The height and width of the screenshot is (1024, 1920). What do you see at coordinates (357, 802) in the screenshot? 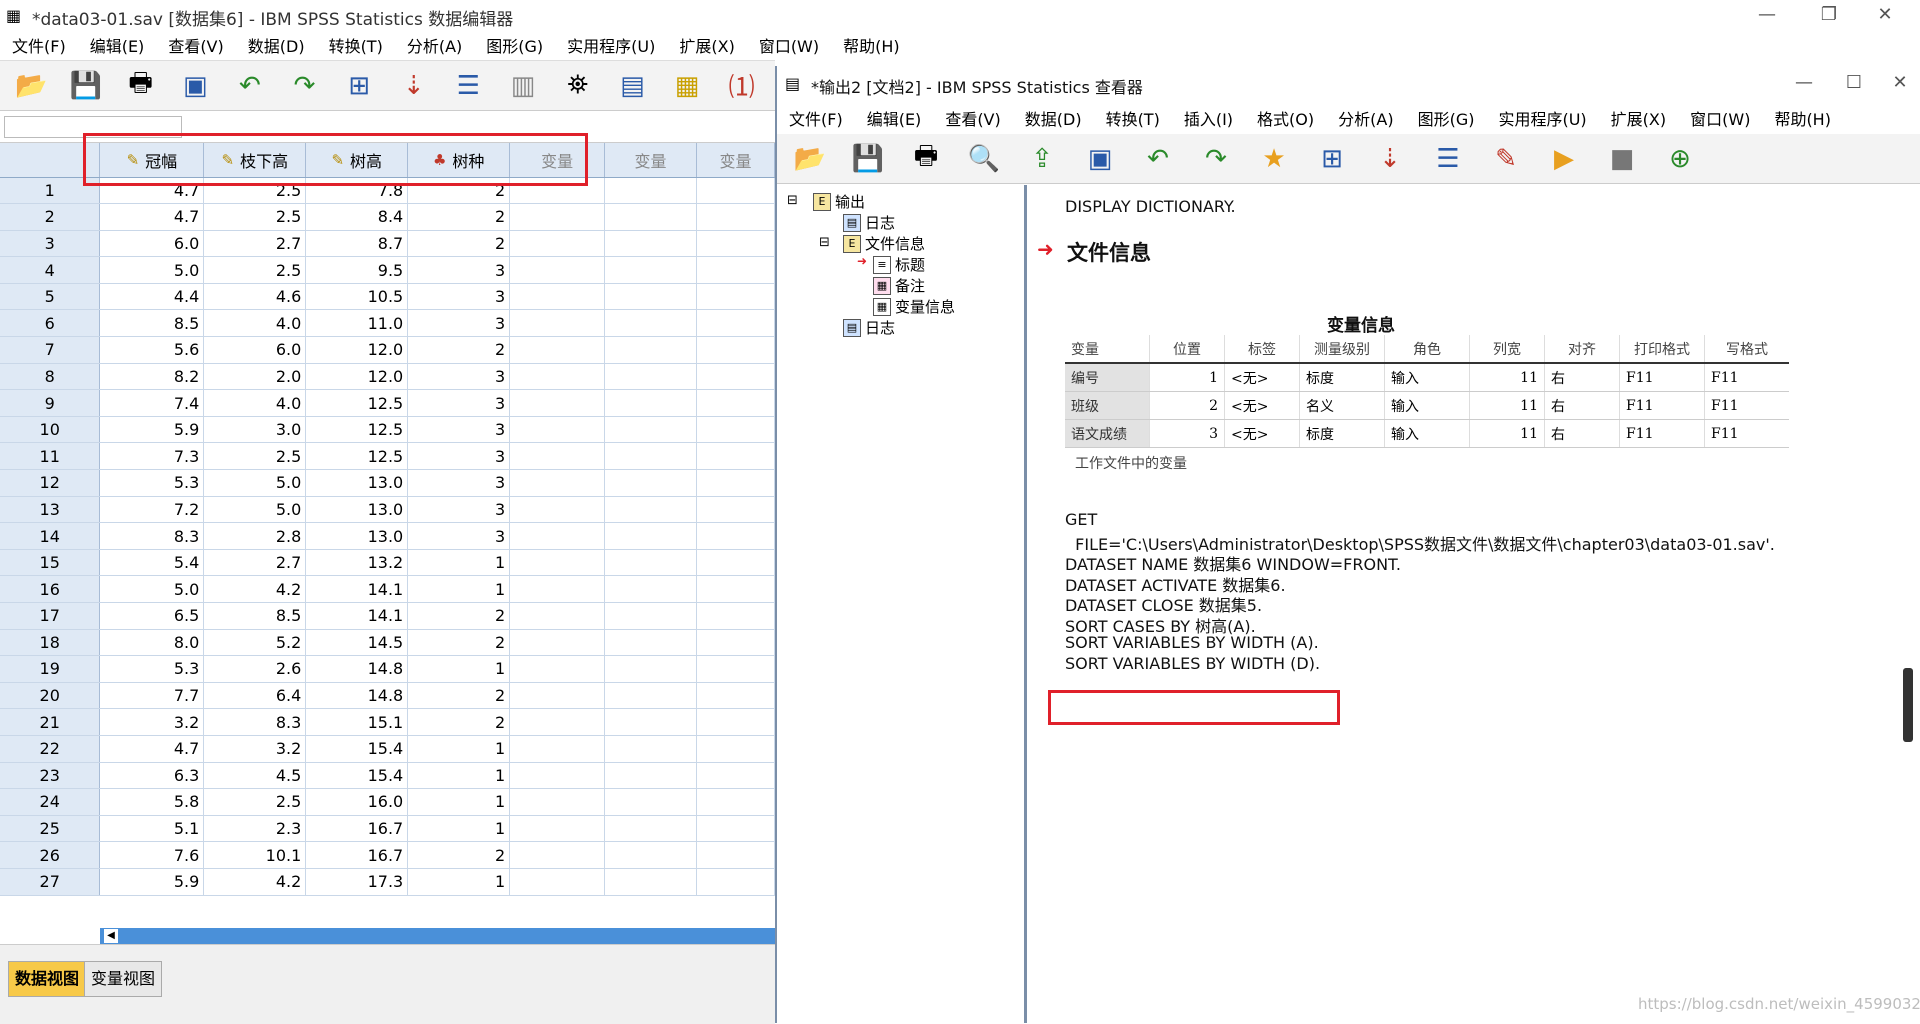
I see `data-cell: 16.0` at bounding box center [357, 802].